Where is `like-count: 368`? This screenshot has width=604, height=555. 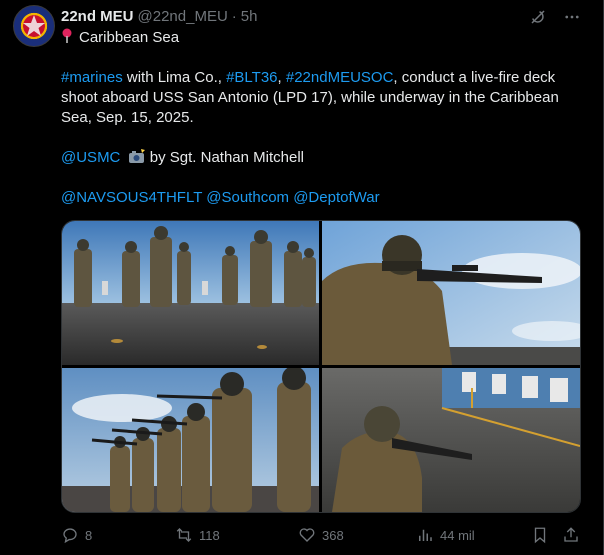
like-count: 368 is located at coordinates (333, 535).